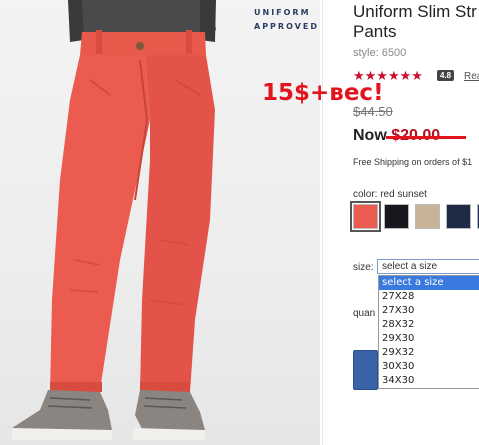 This screenshot has width=479, height=445. What do you see at coordinates (429, 367) in the screenshot?
I see `size-option: 30X30` at bounding box center [429, 367].